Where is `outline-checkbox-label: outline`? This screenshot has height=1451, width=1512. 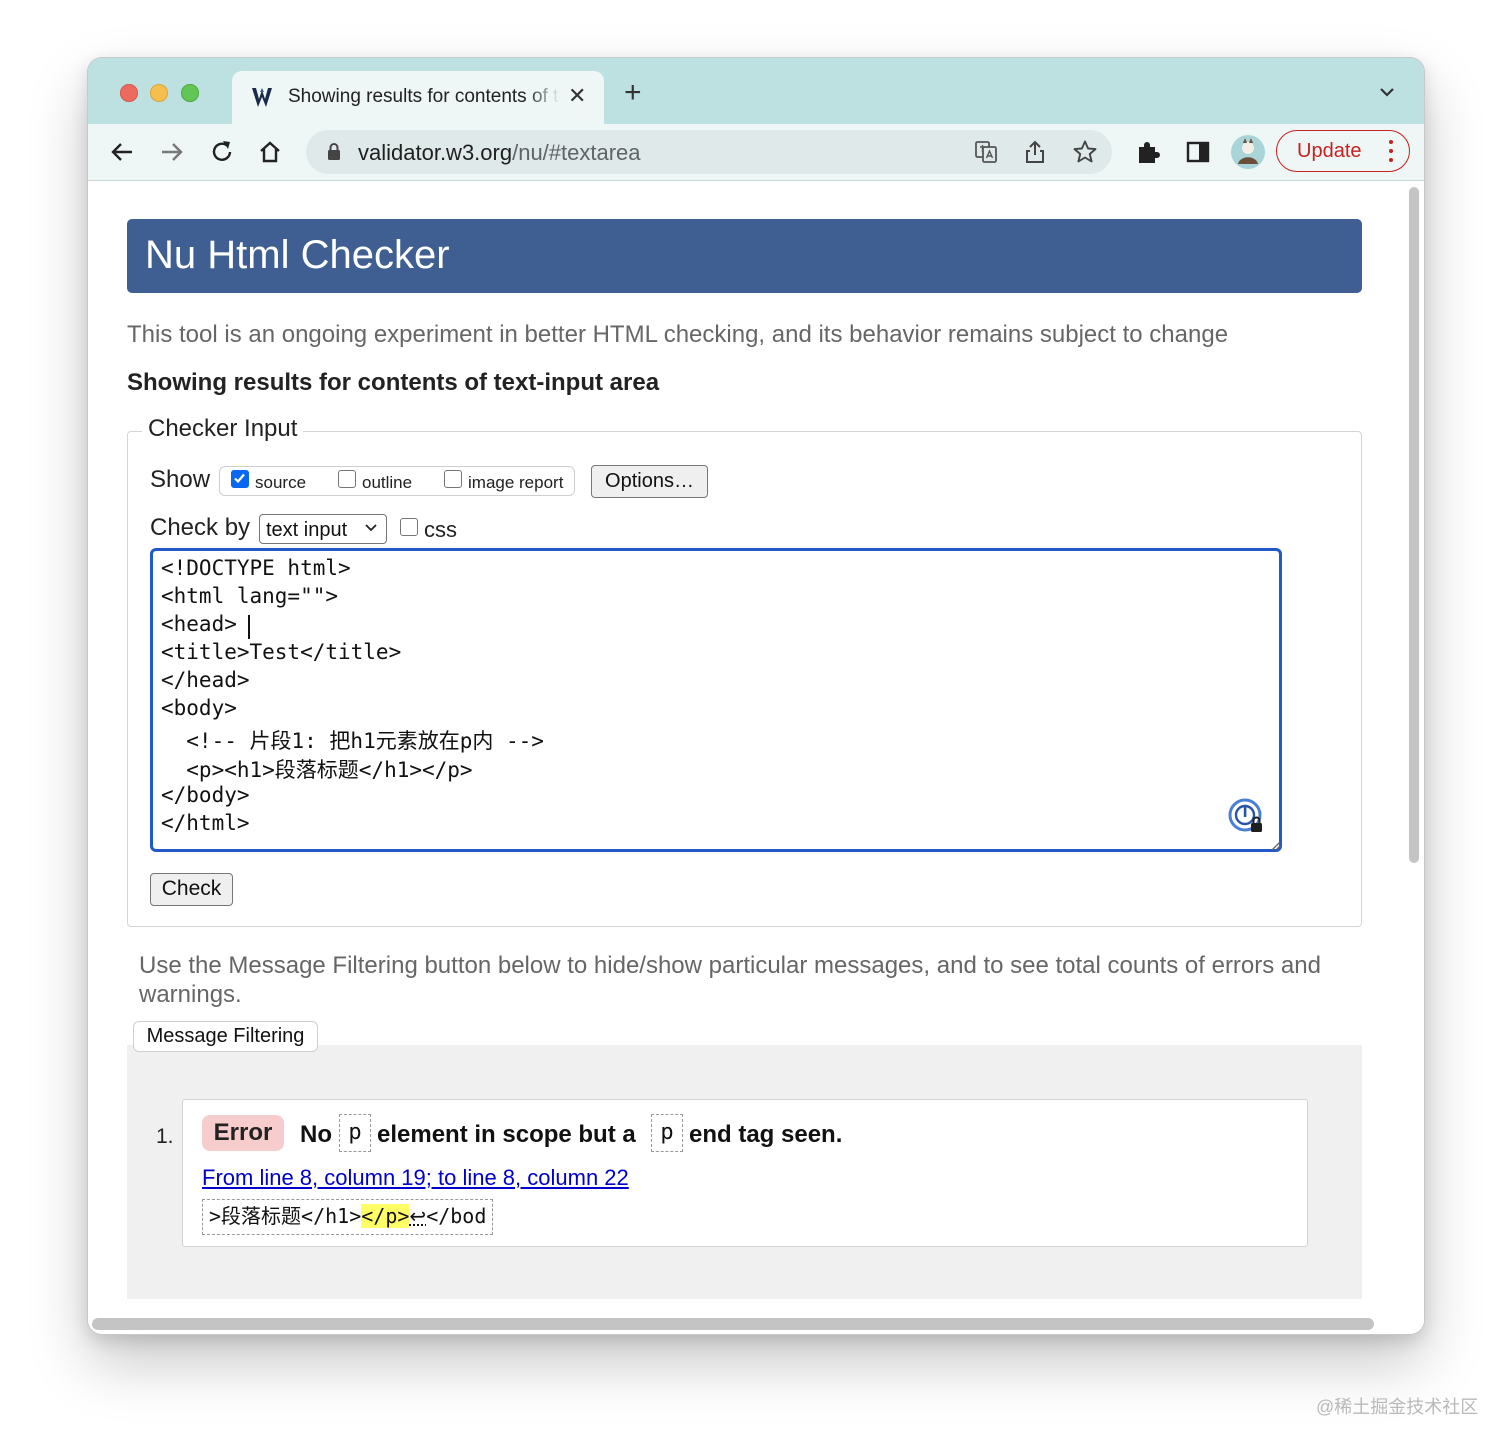 outline-checkbox-label: outline is located at coordinates (387, 483).